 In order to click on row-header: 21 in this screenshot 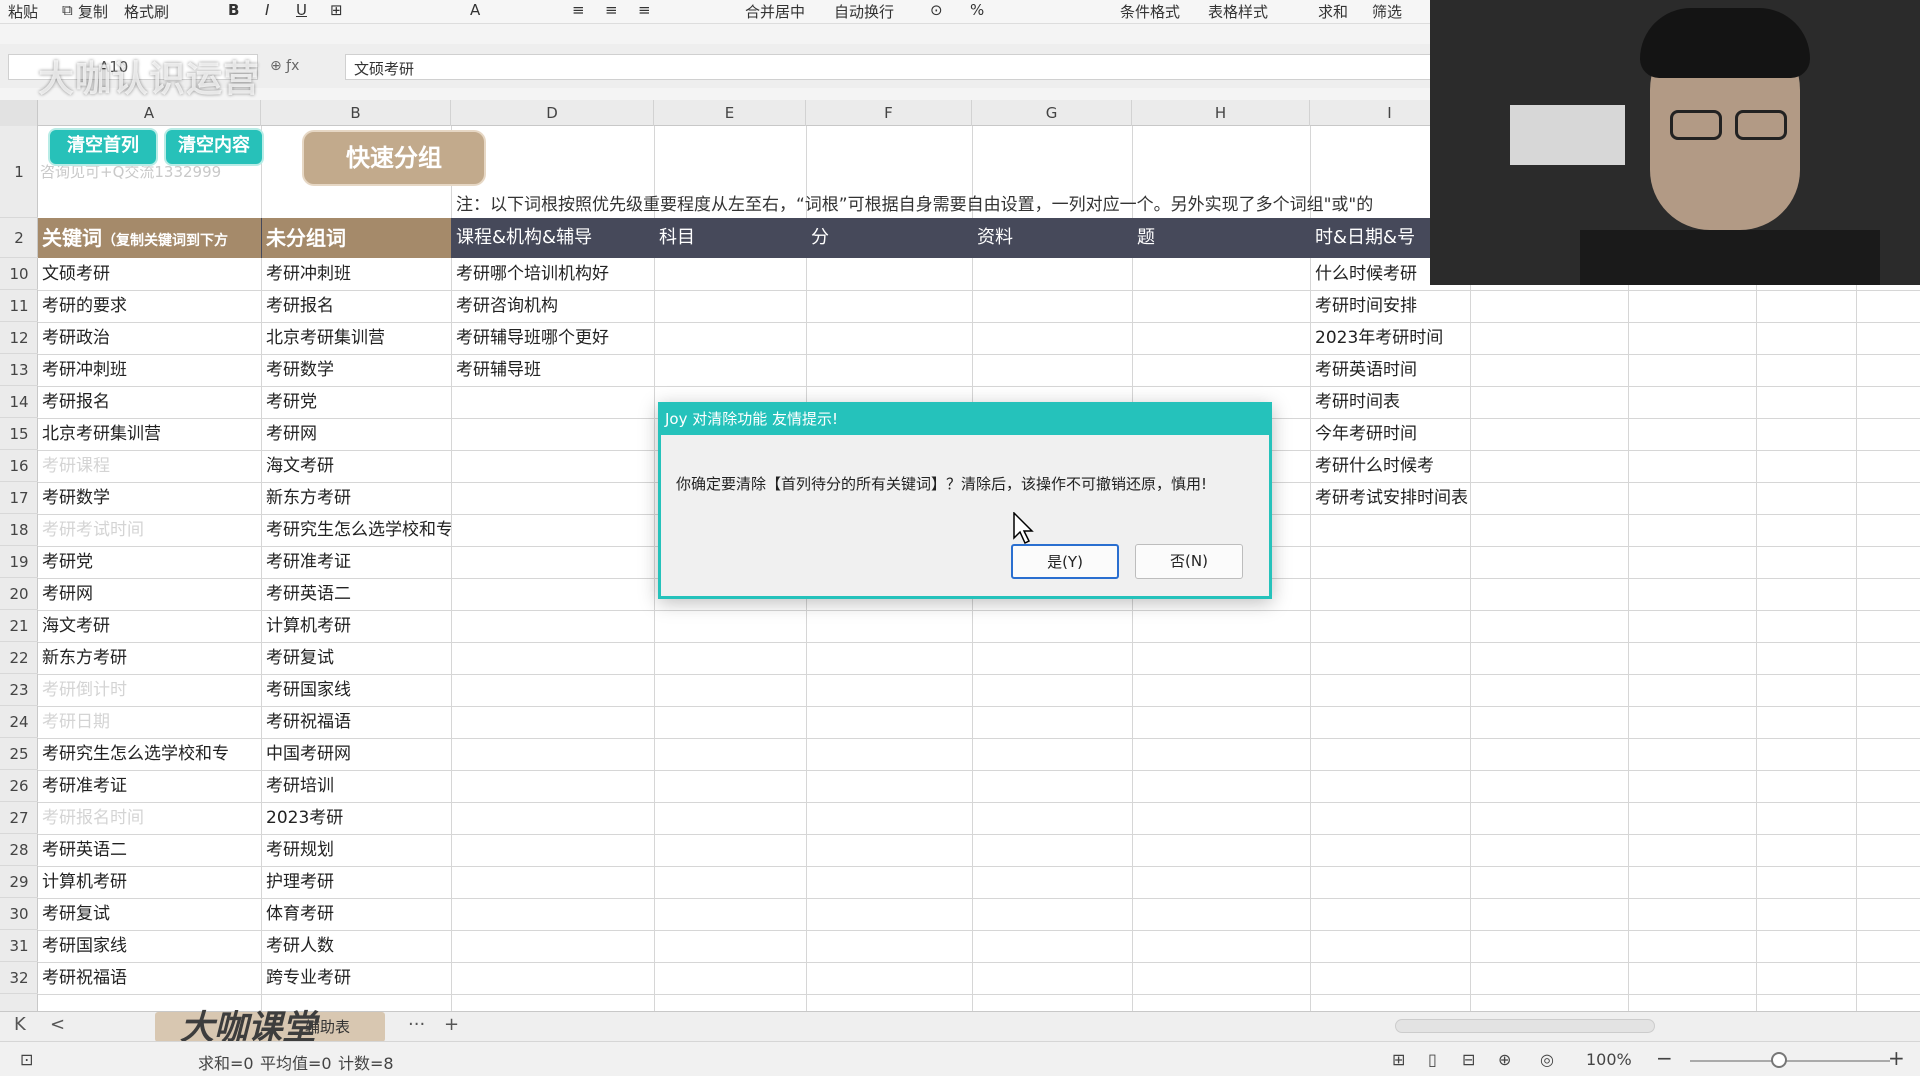, I will do `click(19, 626)`.